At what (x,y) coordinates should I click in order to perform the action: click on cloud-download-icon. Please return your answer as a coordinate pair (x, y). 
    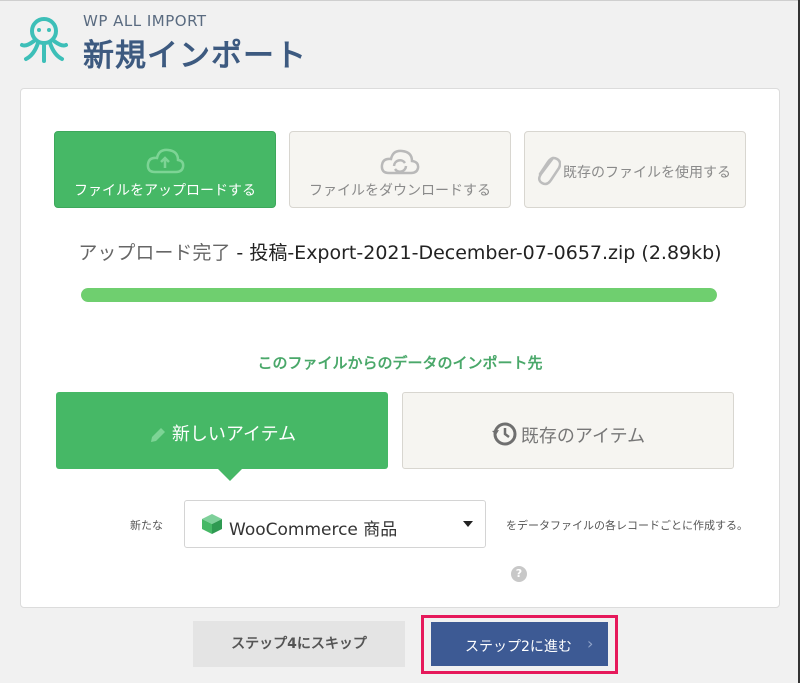
    Looking at the image, I should click on (400, 162).